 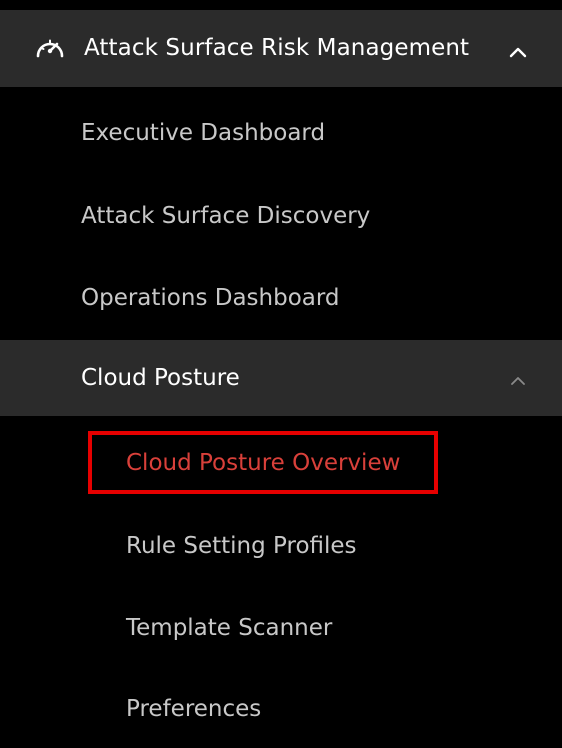 What do you see at coordinates (160, 378) in the screenshot?
I see `subsection-title: Cloud Posture` at bounding box center [160, 378].